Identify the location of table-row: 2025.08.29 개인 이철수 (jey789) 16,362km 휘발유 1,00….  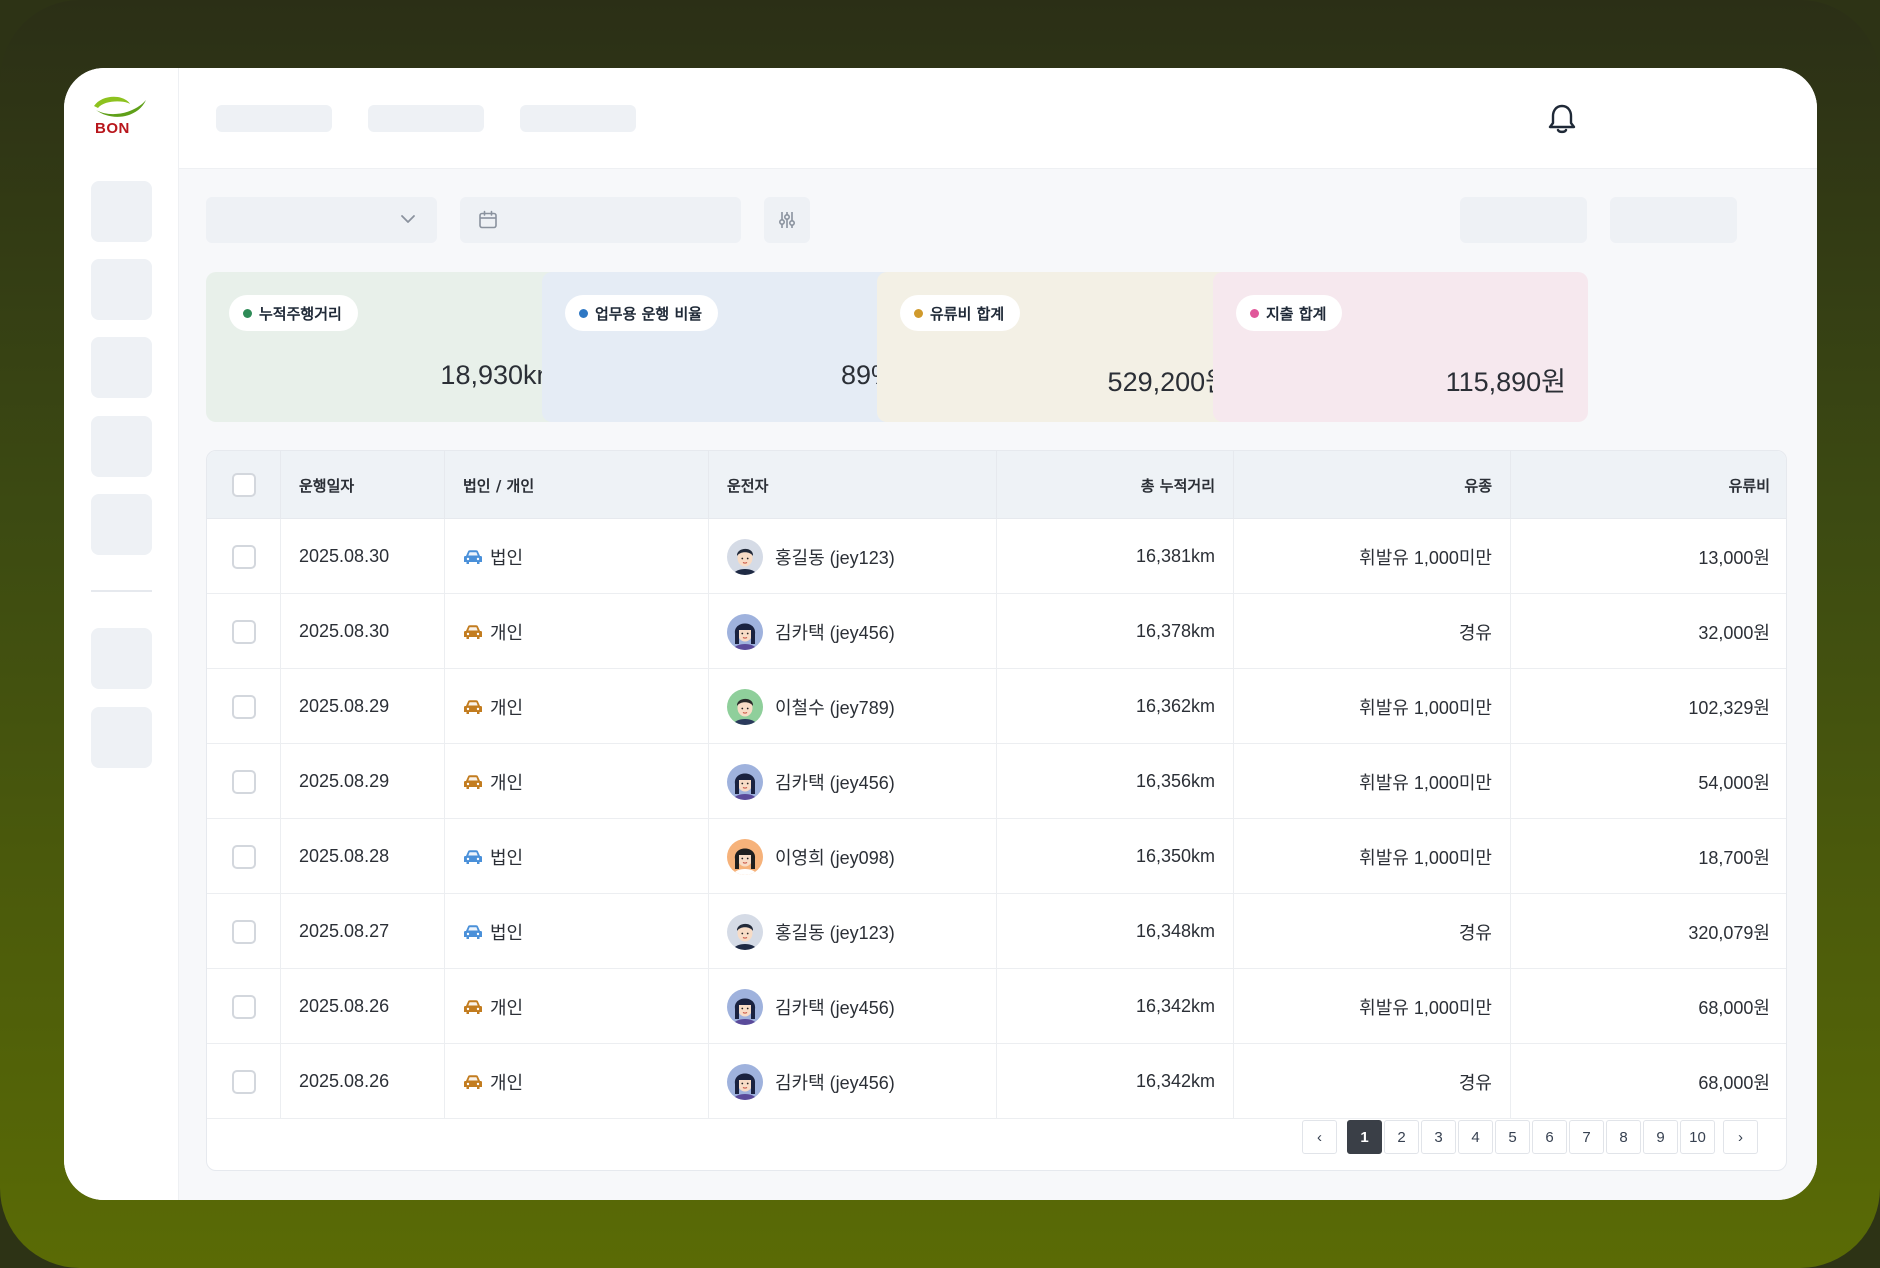
(996, 706).